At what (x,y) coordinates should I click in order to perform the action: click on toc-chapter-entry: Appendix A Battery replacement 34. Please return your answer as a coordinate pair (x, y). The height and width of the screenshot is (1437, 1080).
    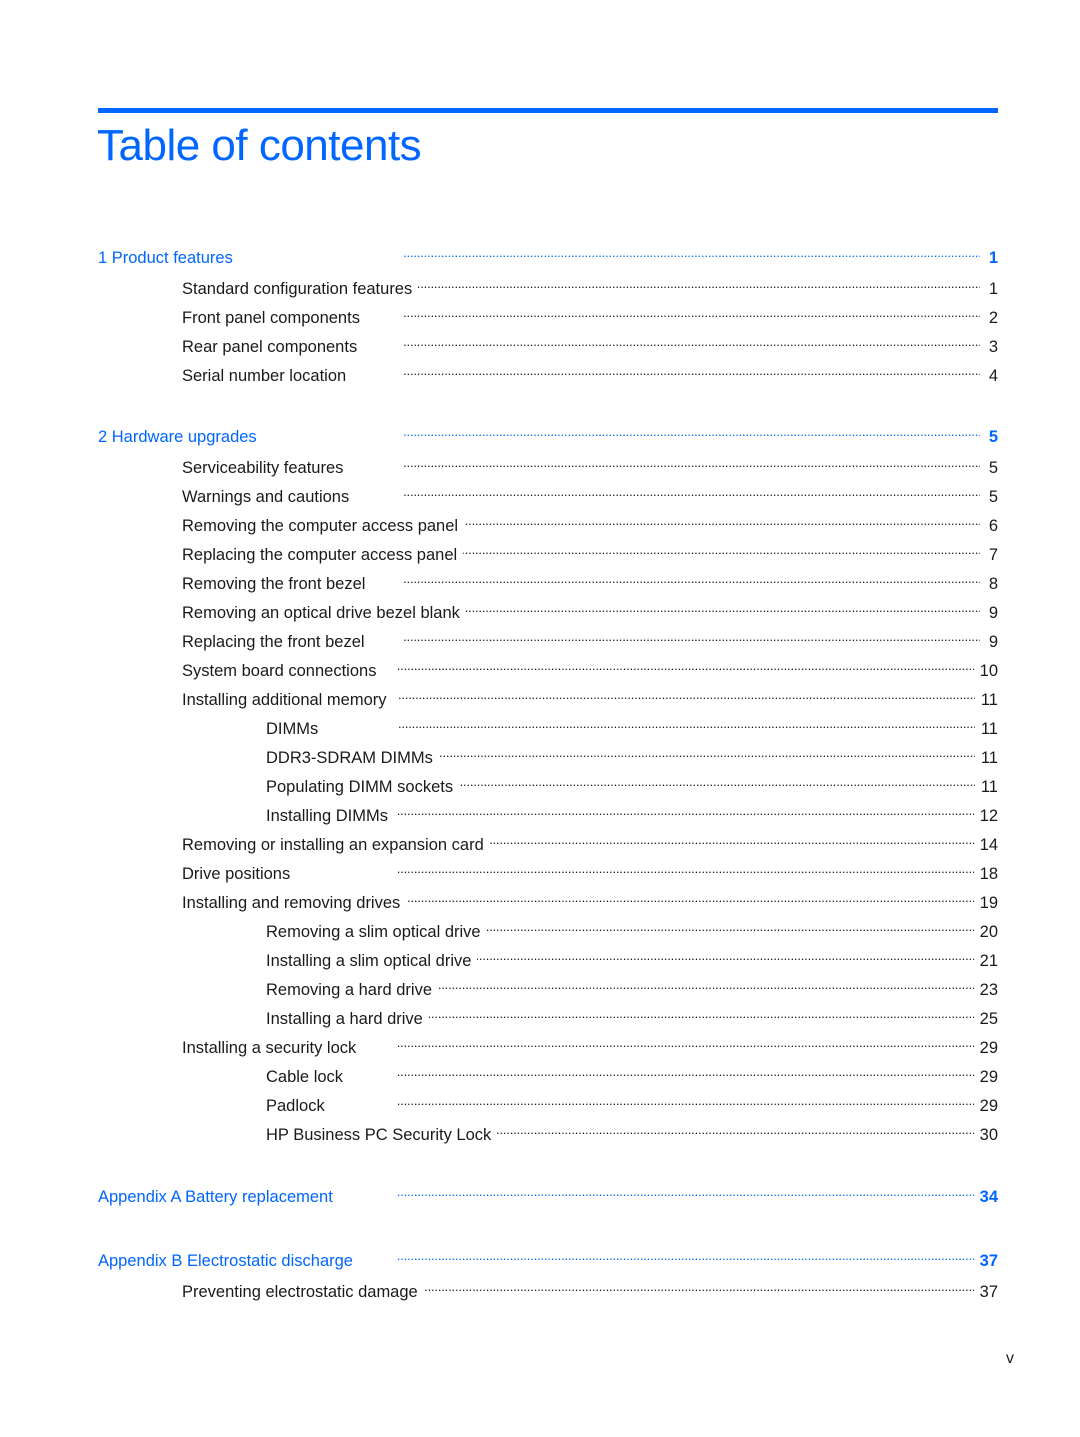
    Looking at the image, I should click on (548, 1194).